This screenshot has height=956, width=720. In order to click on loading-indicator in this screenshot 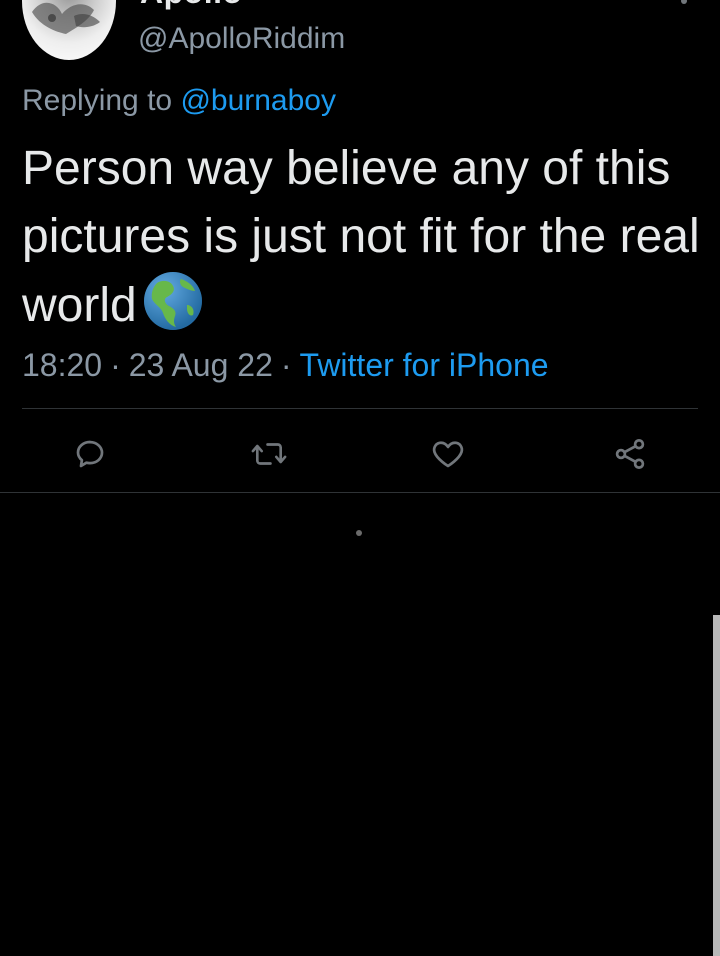, I will do `click(359, 533)`.